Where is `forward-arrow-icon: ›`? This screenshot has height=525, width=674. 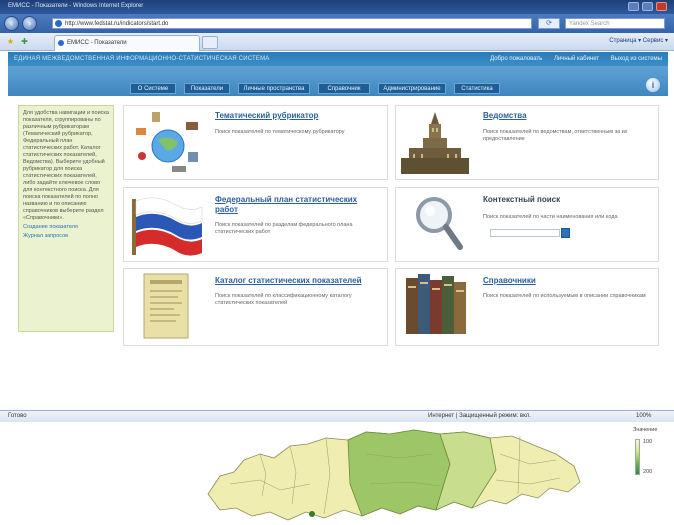 forward-arrow-icon: › is located at coordinates (29, 23).